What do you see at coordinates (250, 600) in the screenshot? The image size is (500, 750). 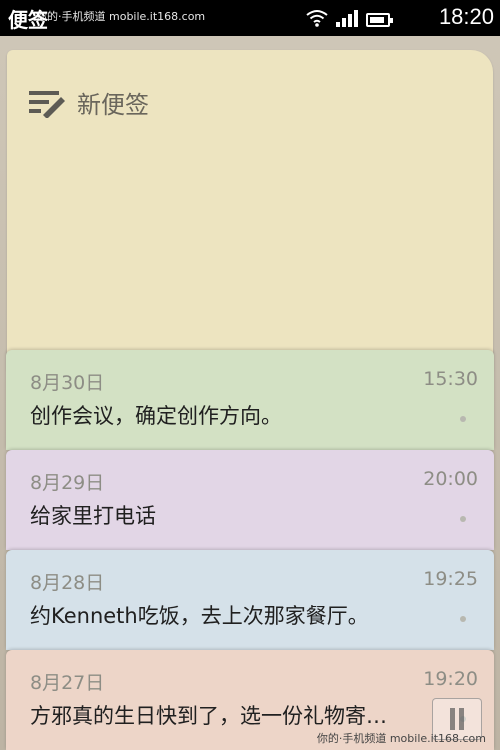 I see `note-item: 8月28日 19:25 约Kenneth吃饭，去上次那家餐厅。` at bounding box center [250, 600].